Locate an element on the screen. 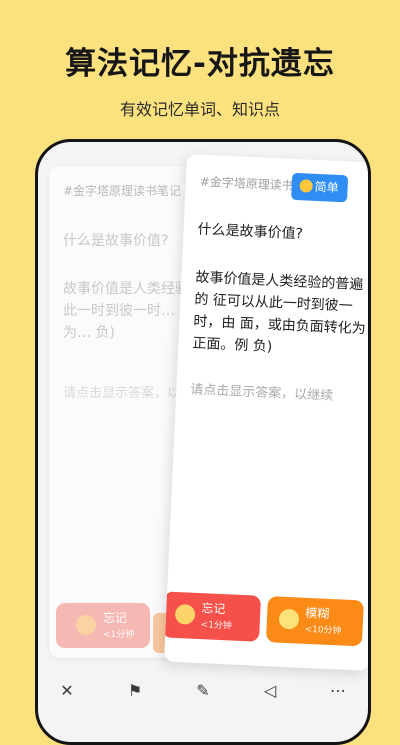  badge-label: 简单 is located at coordinates (326, 187).